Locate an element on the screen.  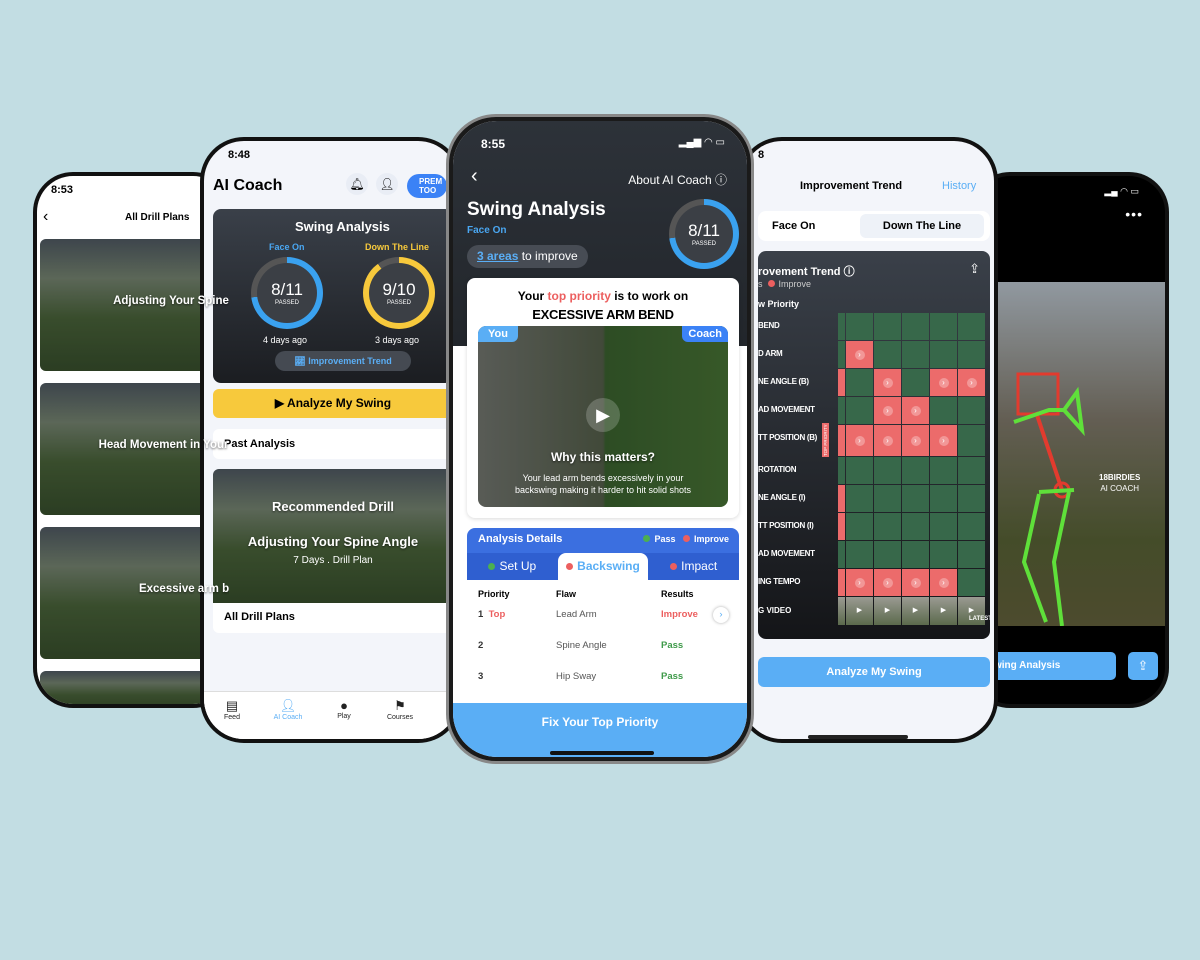
analyze-my-swing-button: ▶ Analyze My Swing is located at coordinates (333, 403).